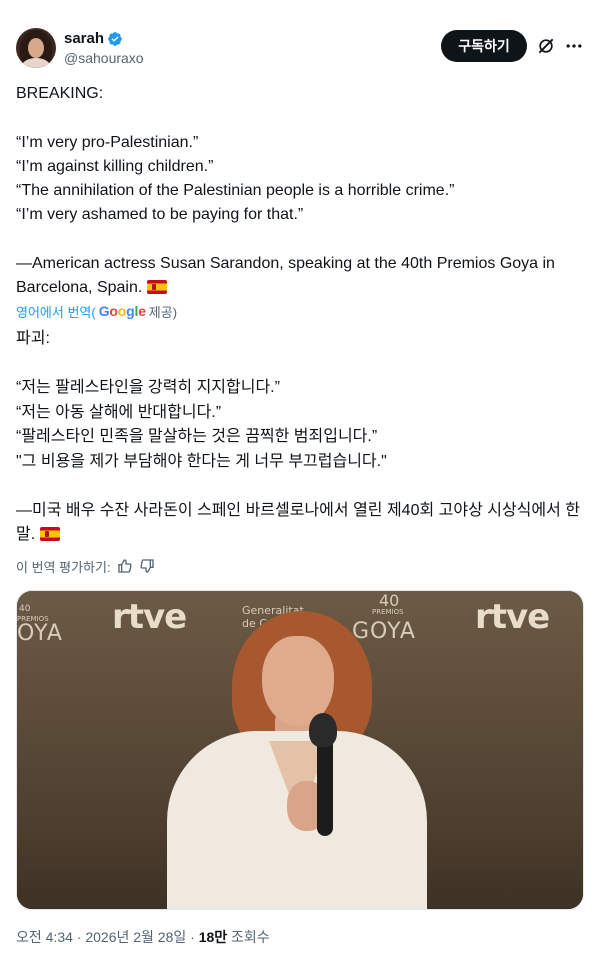  Describe the element at coordinates (213, 937) in the screenshot. I see `view-count: 18만` at that location.